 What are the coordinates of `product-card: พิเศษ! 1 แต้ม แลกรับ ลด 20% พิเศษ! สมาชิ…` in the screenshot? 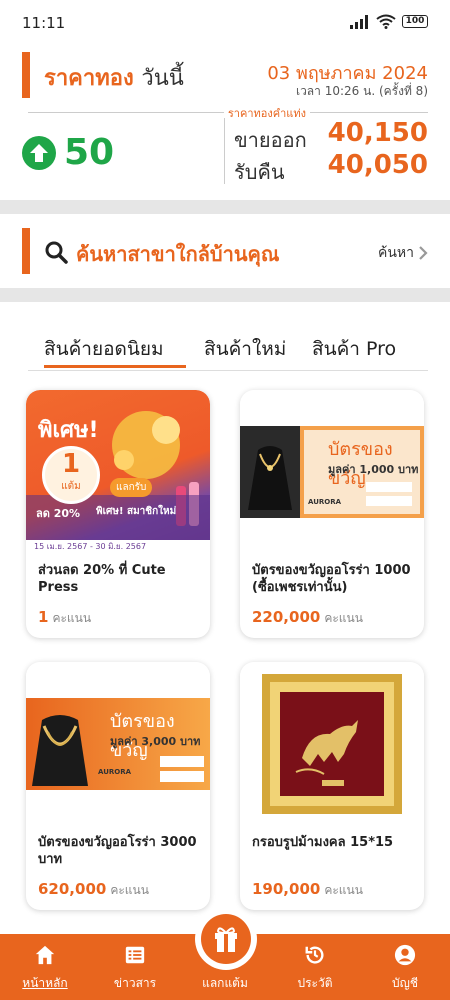 It's located at (118, 514).